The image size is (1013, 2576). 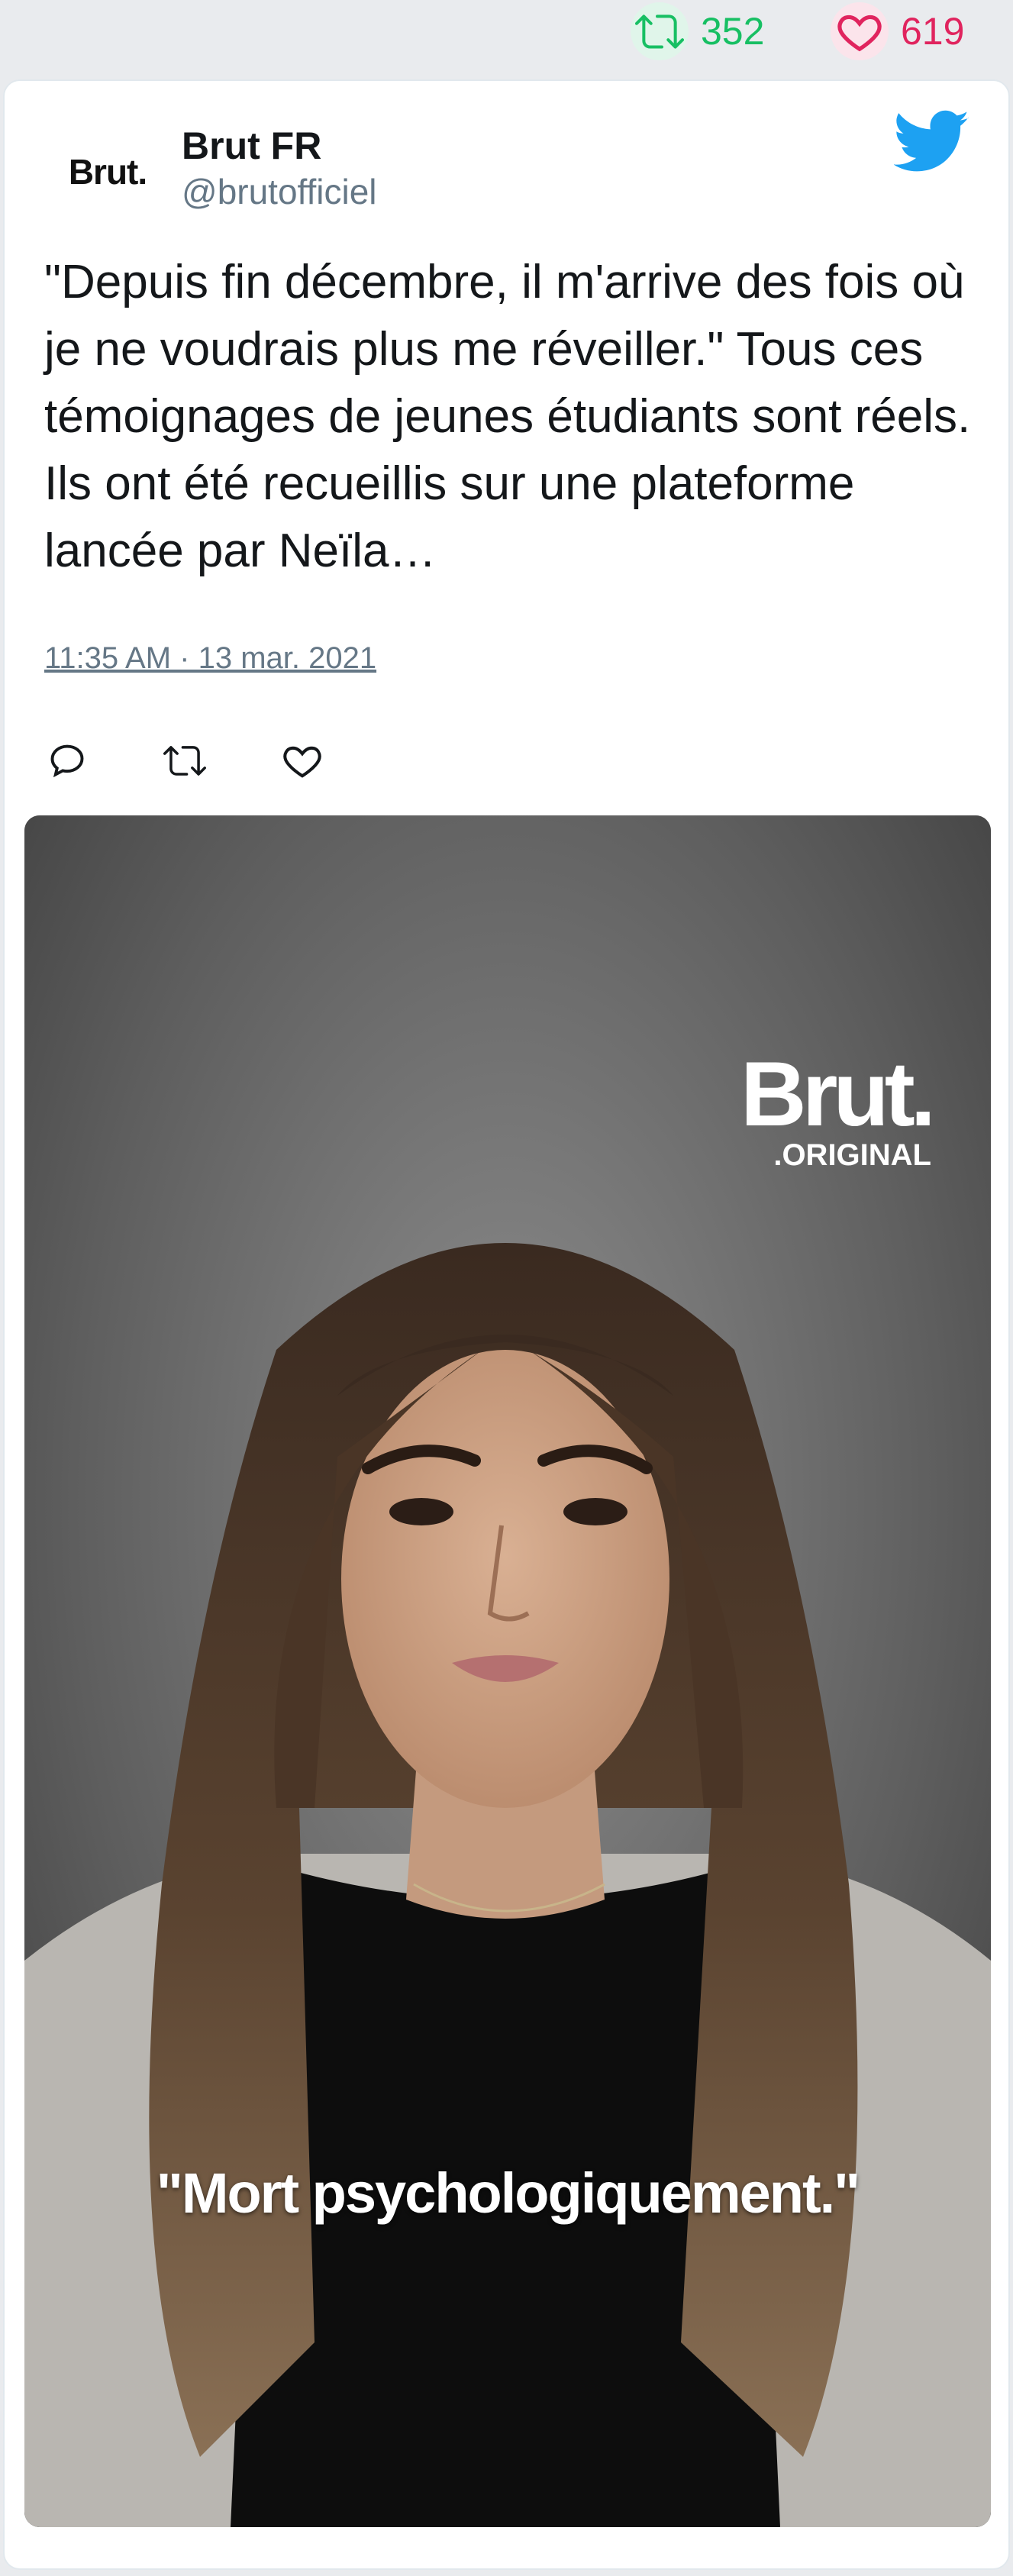 What do you see at coordinates (508, 2193) in the screenshot?
I see `video-caption: "Mort psychologiquement."` at bounding box center [508, 2193].